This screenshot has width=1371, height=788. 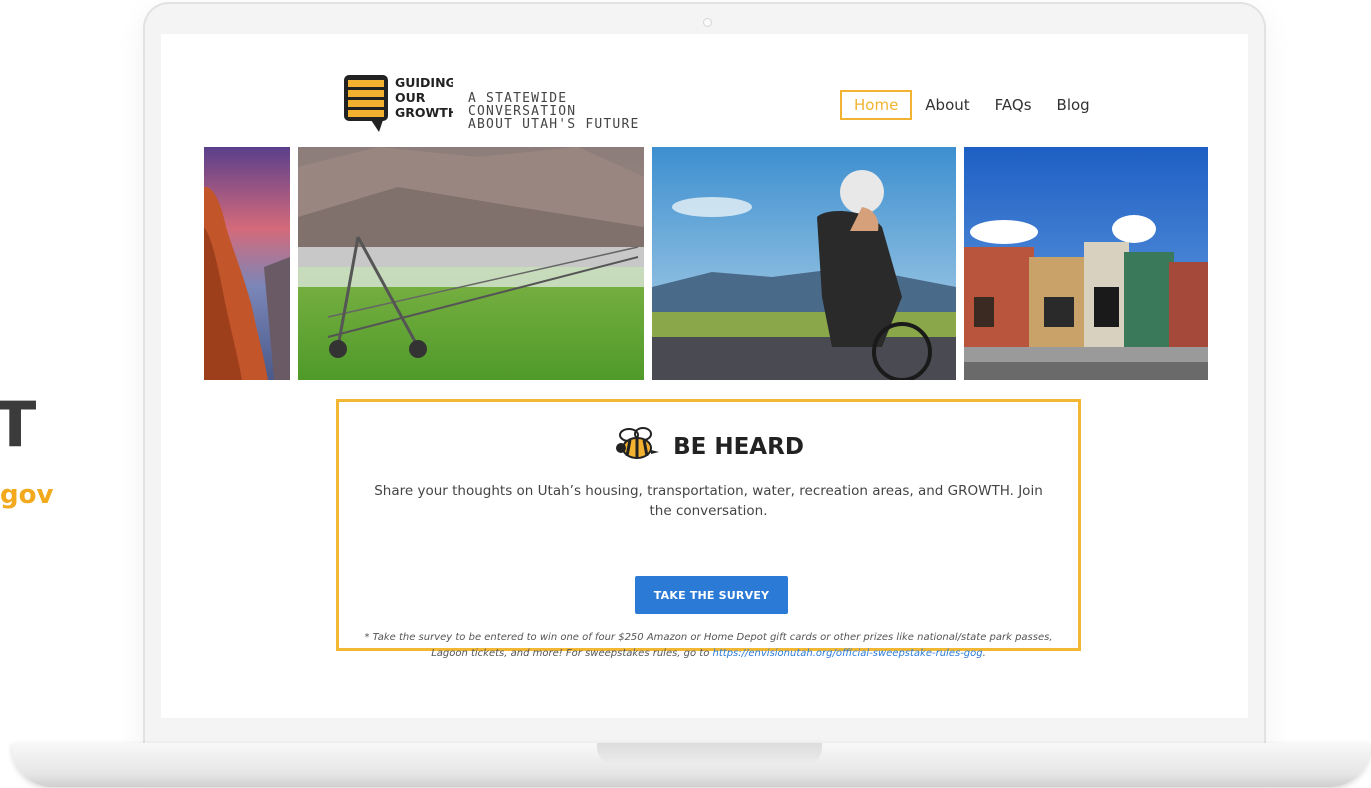 What do you see at coordinates (471, 263) in the screenshot?
I see `photo-irrigation` at bounding box center [471, 263].